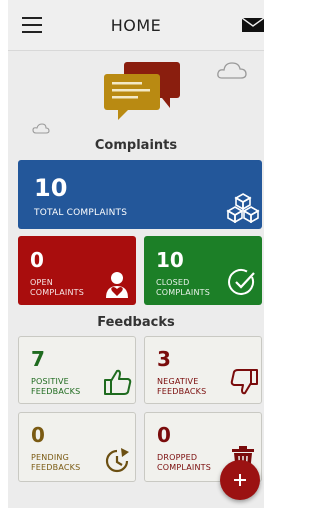  Describe the element at coordinates (51, 188) in the screenshot. I see `total-complaints-count: 10` at that location.